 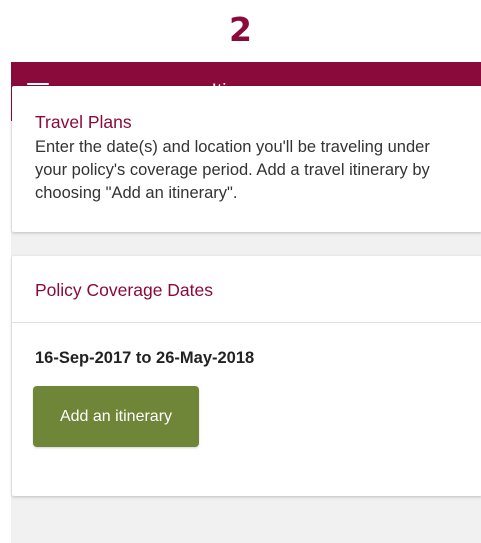 What do you see at coordinates (145, 358) in the screenshot?
I see `coverage-dates-value: 16-Sep-2017 to 26-May-2018` at bounding box center [145, 358].